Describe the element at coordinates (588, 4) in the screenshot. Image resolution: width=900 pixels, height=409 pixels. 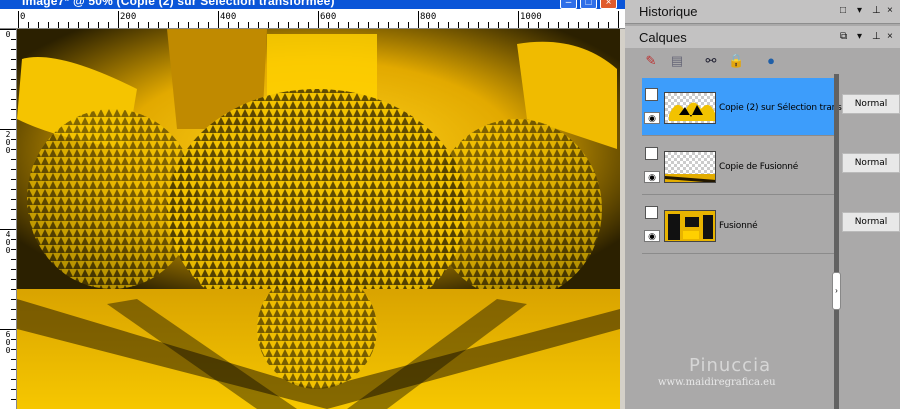
I see `maximize-button: □` at that location.